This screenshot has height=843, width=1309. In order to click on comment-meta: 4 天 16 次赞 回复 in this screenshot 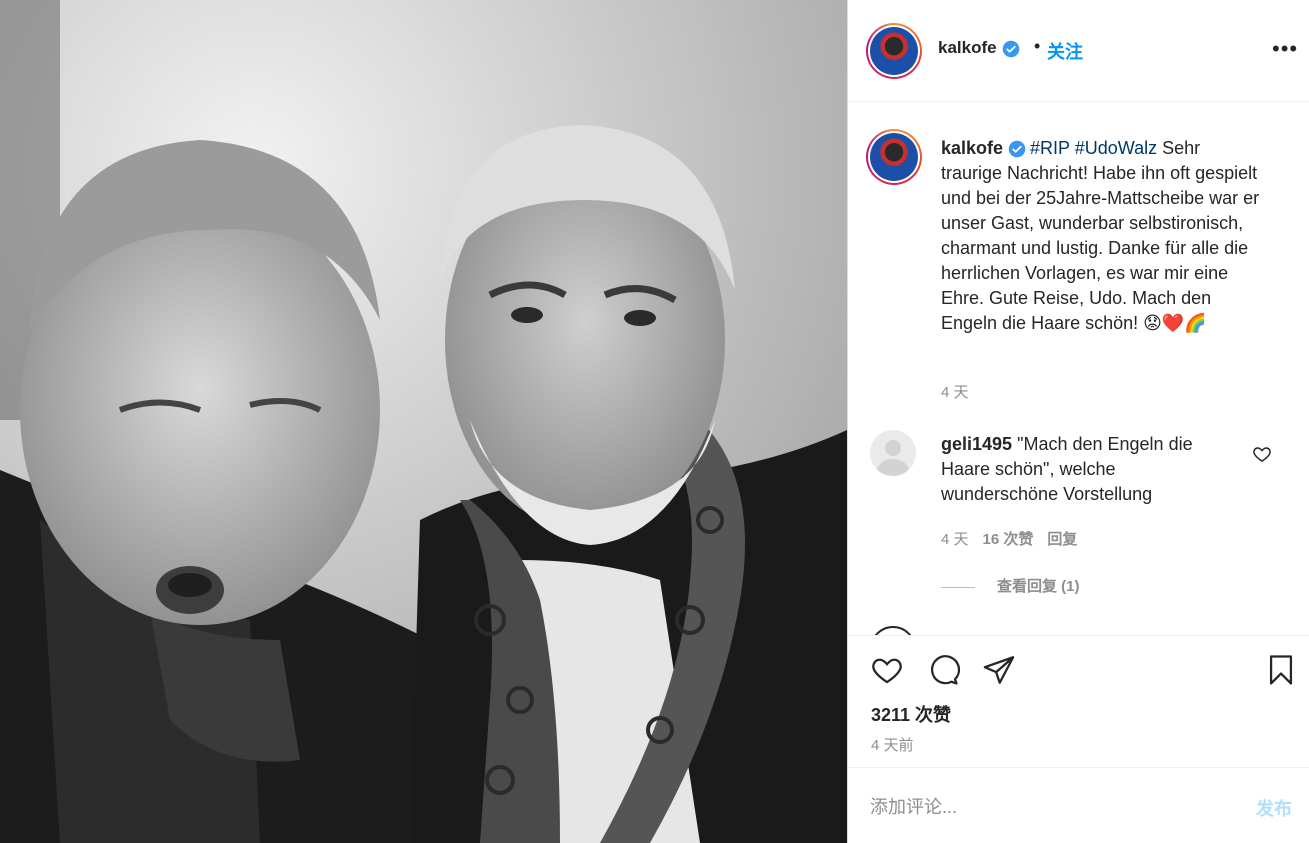, I will do `click(1016, 538)`.